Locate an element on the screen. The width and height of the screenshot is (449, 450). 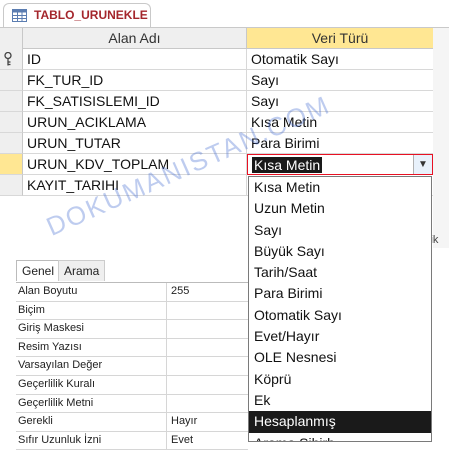
field-row: FK_SATISISLEMI_ID Sayı is located at coordinates (216, 101).